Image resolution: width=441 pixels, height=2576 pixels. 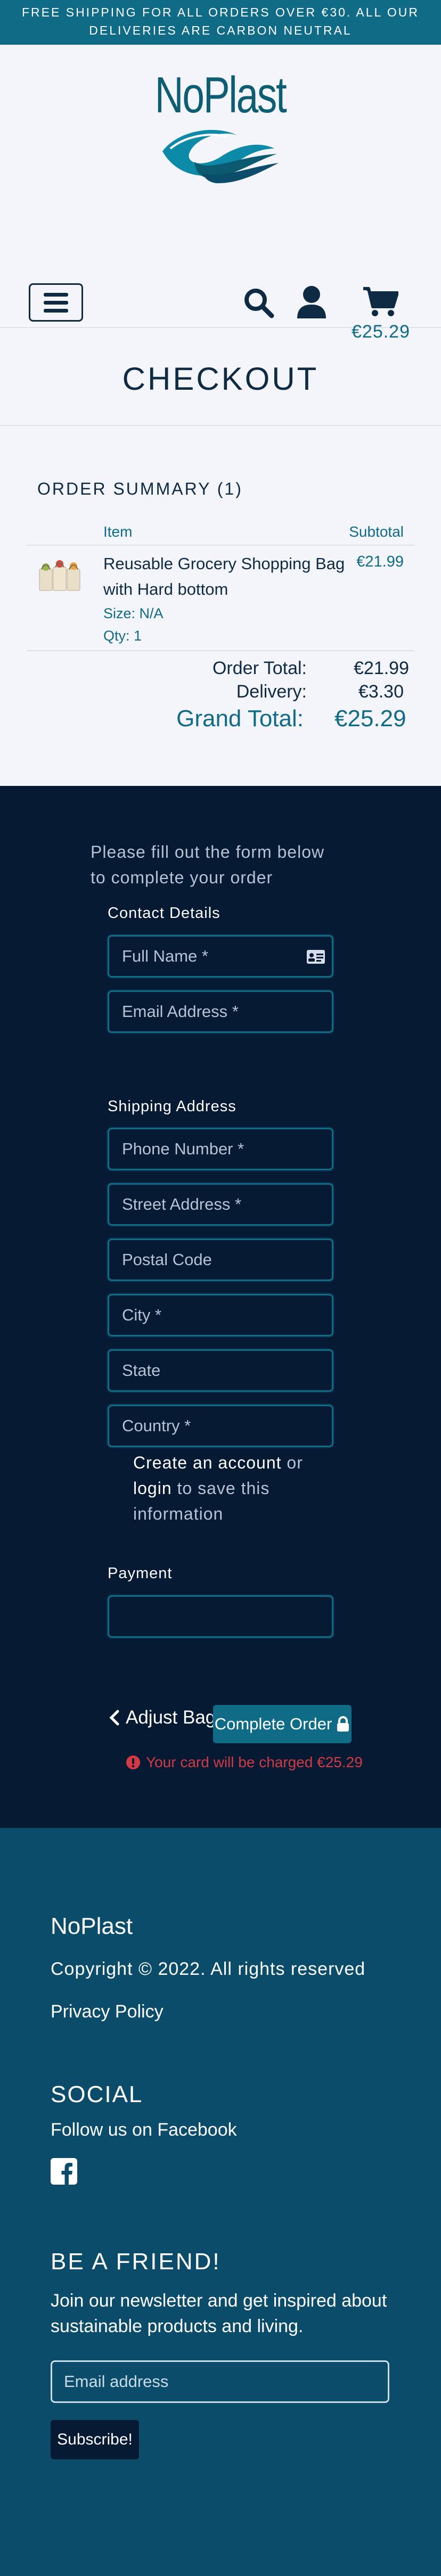 I want to click on city-placeholder: City *, so click(x=142, y=1315).